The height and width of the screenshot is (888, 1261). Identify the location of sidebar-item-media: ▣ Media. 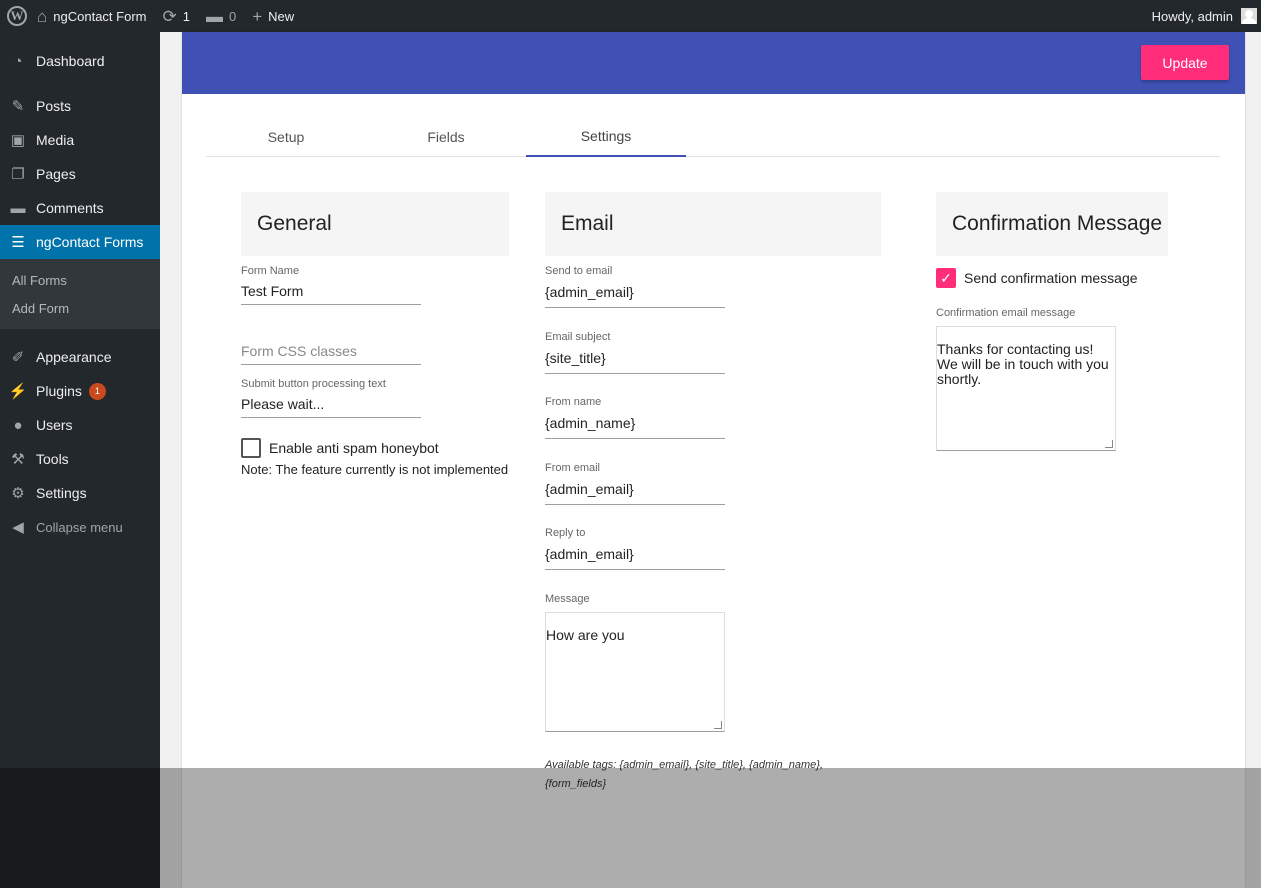
(80, 140).